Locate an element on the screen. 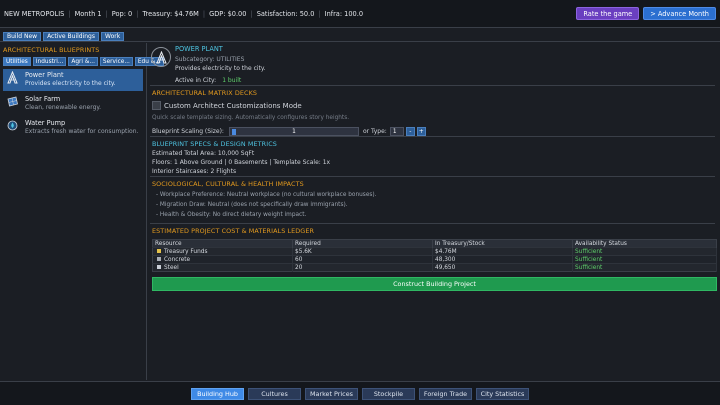 Image resolution: width=720 pixels, height=405 pixels. infra-label: Infra: 100.0 is located at coordinates (344, 13).